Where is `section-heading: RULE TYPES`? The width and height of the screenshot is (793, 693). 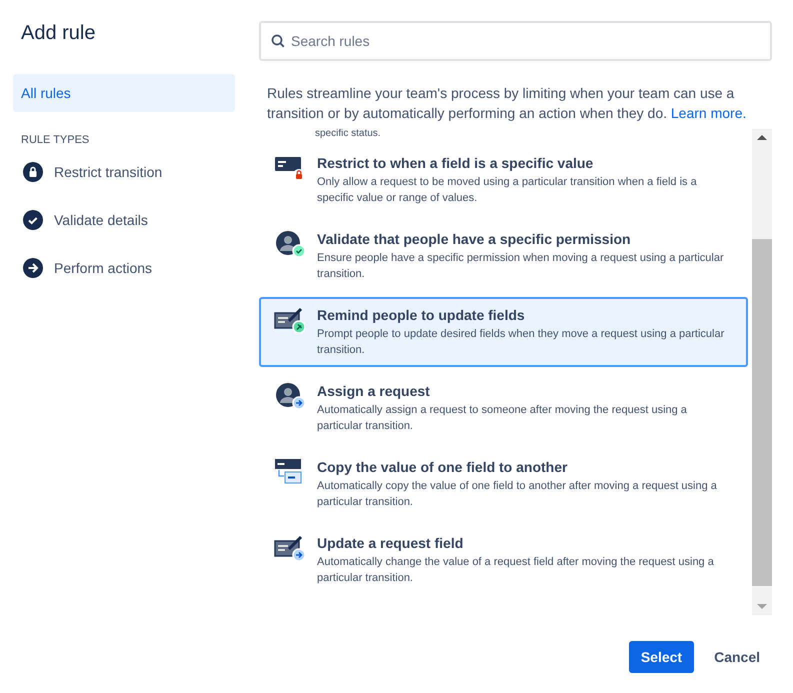 section-heading: RULE TYPES is located at coordinates (55, 140).